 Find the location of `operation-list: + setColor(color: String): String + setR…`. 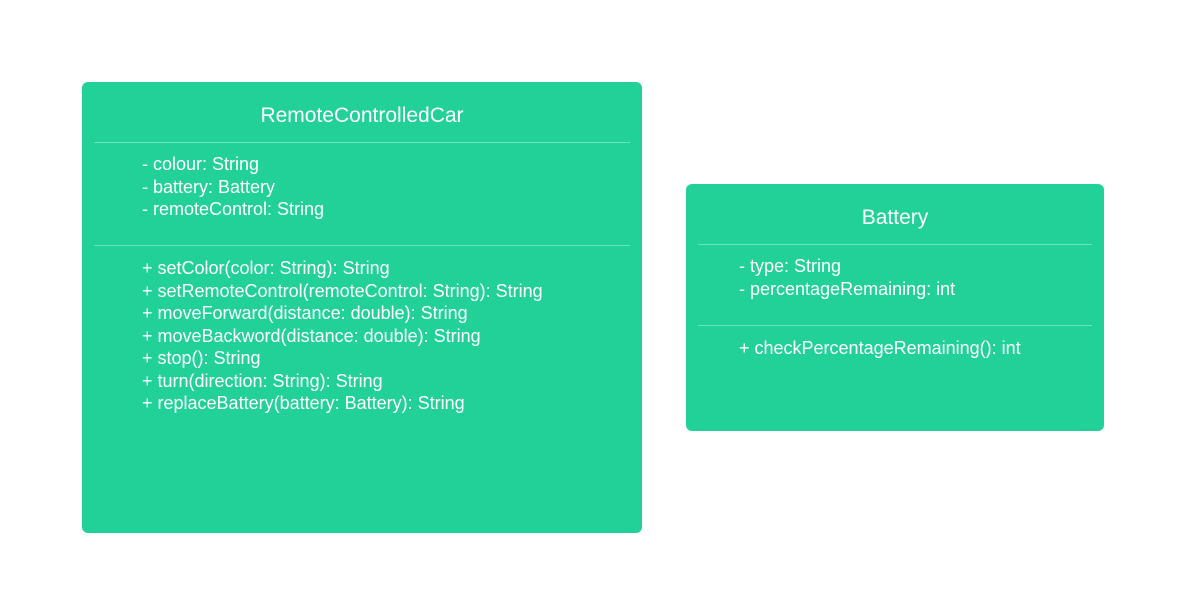

operation-list: + setColor(color: String): String + setR… is located at coordinates (362, 330).